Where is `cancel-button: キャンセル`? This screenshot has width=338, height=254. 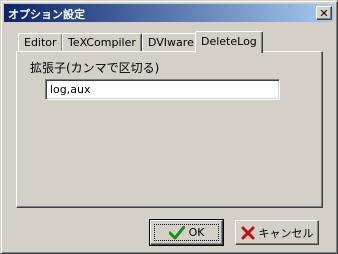 cancel-button: キャンセル is located at coordinates (277, 232).